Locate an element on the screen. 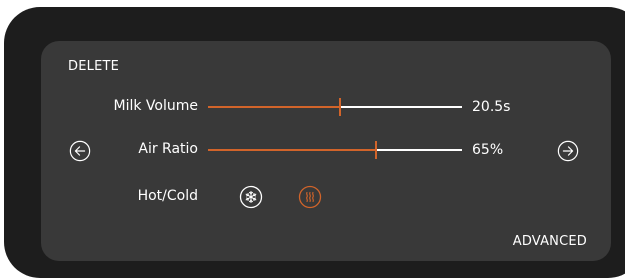  advanced-button: ADVANCED is located at coordinates (550, 242).